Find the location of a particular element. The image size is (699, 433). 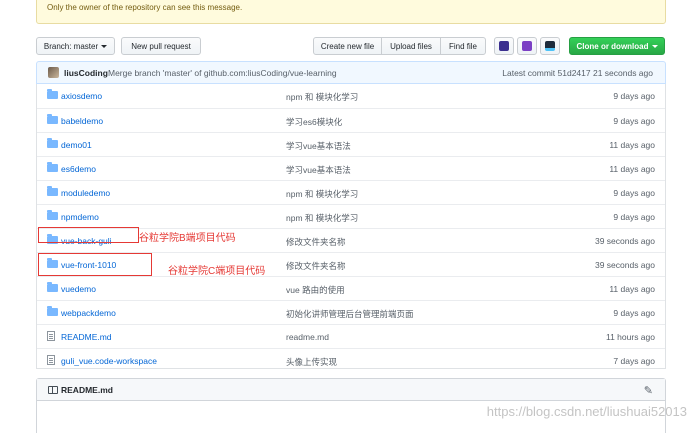

avatar is located at coordinates (53, 72).